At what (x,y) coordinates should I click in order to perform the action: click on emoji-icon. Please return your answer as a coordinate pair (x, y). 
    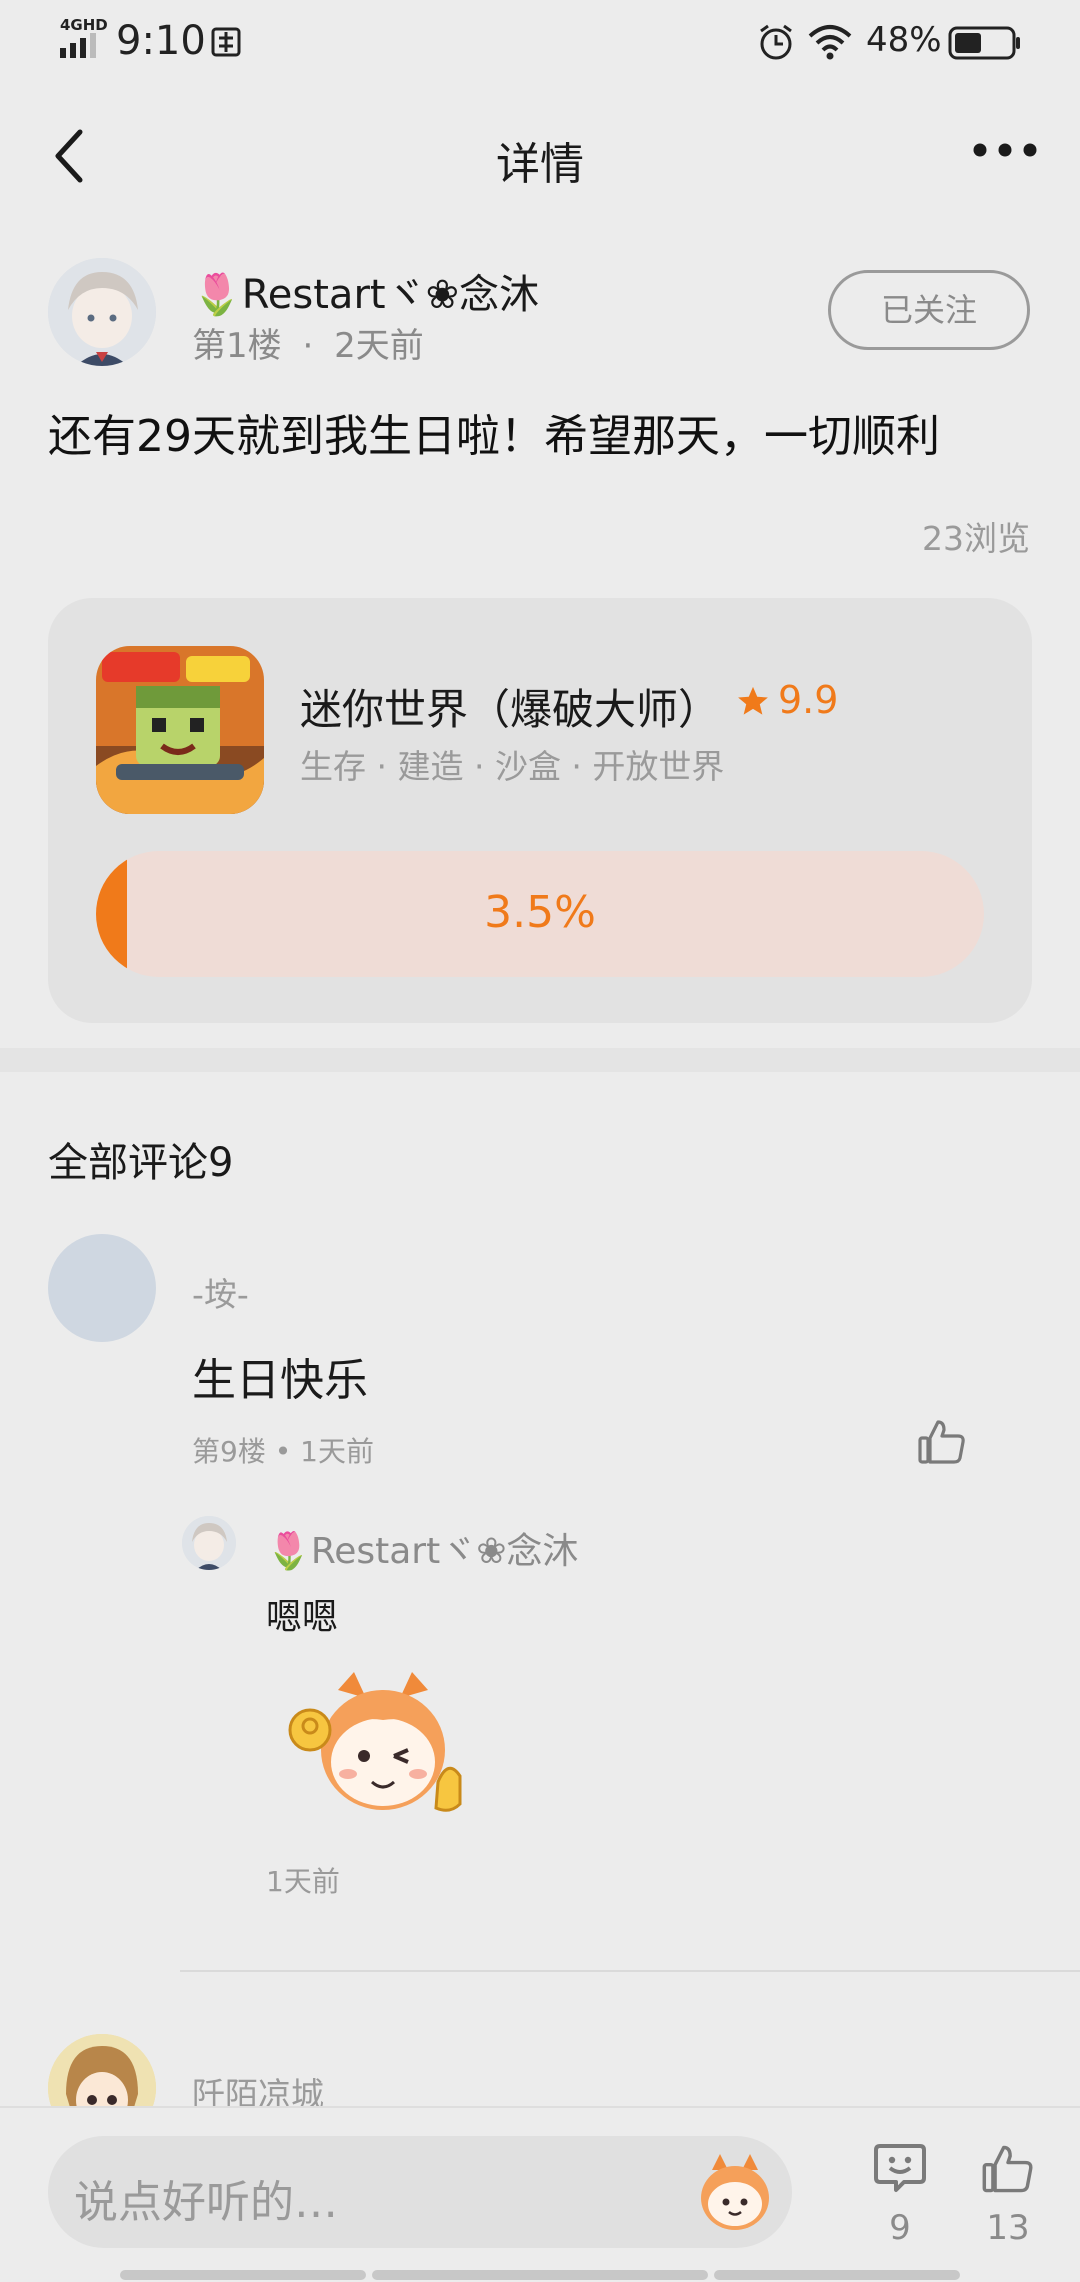
    Looking at the image, I should click on (735, 2193).